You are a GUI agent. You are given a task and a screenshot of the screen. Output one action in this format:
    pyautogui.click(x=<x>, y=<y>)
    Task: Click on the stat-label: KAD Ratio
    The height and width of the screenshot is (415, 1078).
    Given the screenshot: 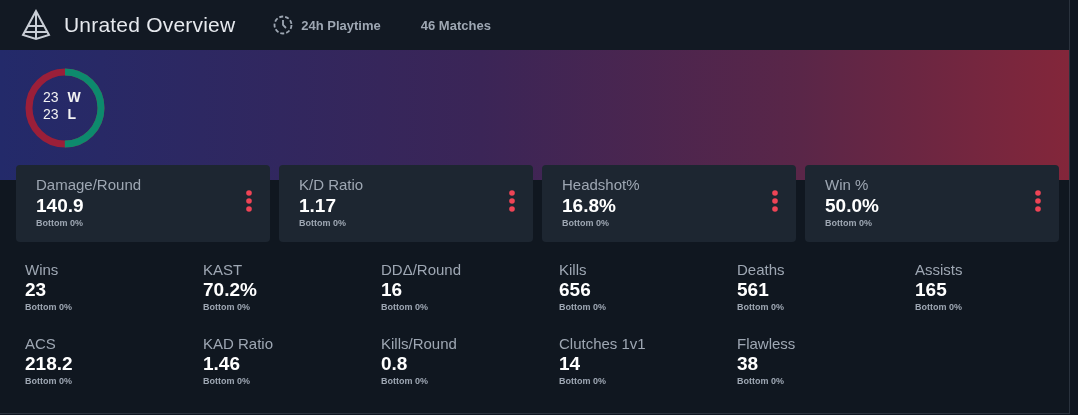 What is the action you would take?
    pyautogui.click(x=239, y=343)
    